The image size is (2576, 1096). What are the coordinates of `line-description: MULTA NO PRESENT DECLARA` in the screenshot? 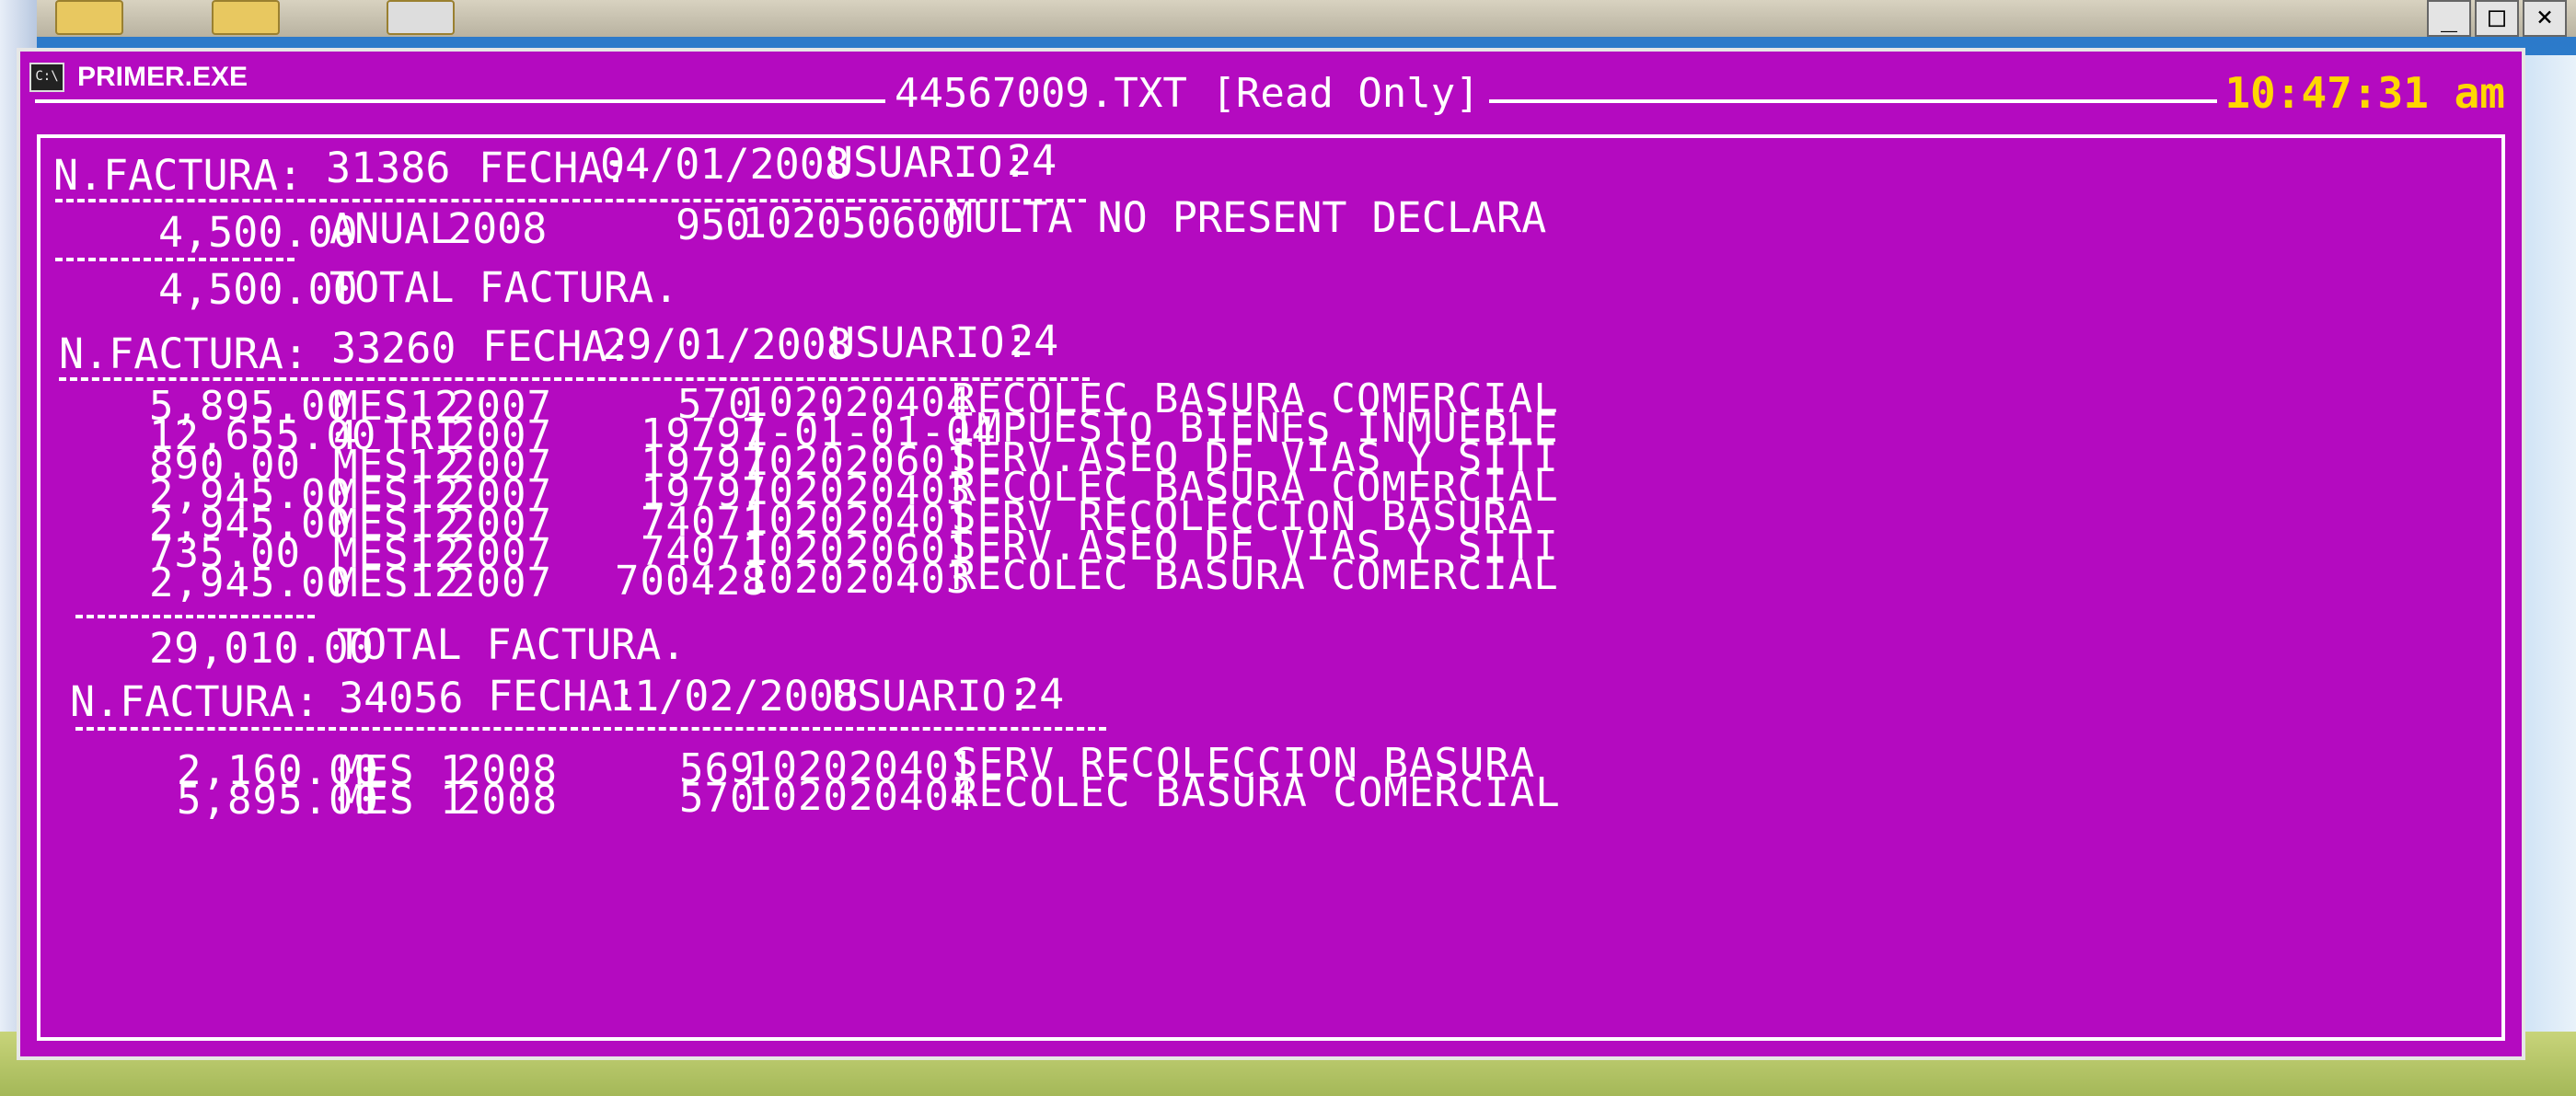 It's located at (1247, 217).